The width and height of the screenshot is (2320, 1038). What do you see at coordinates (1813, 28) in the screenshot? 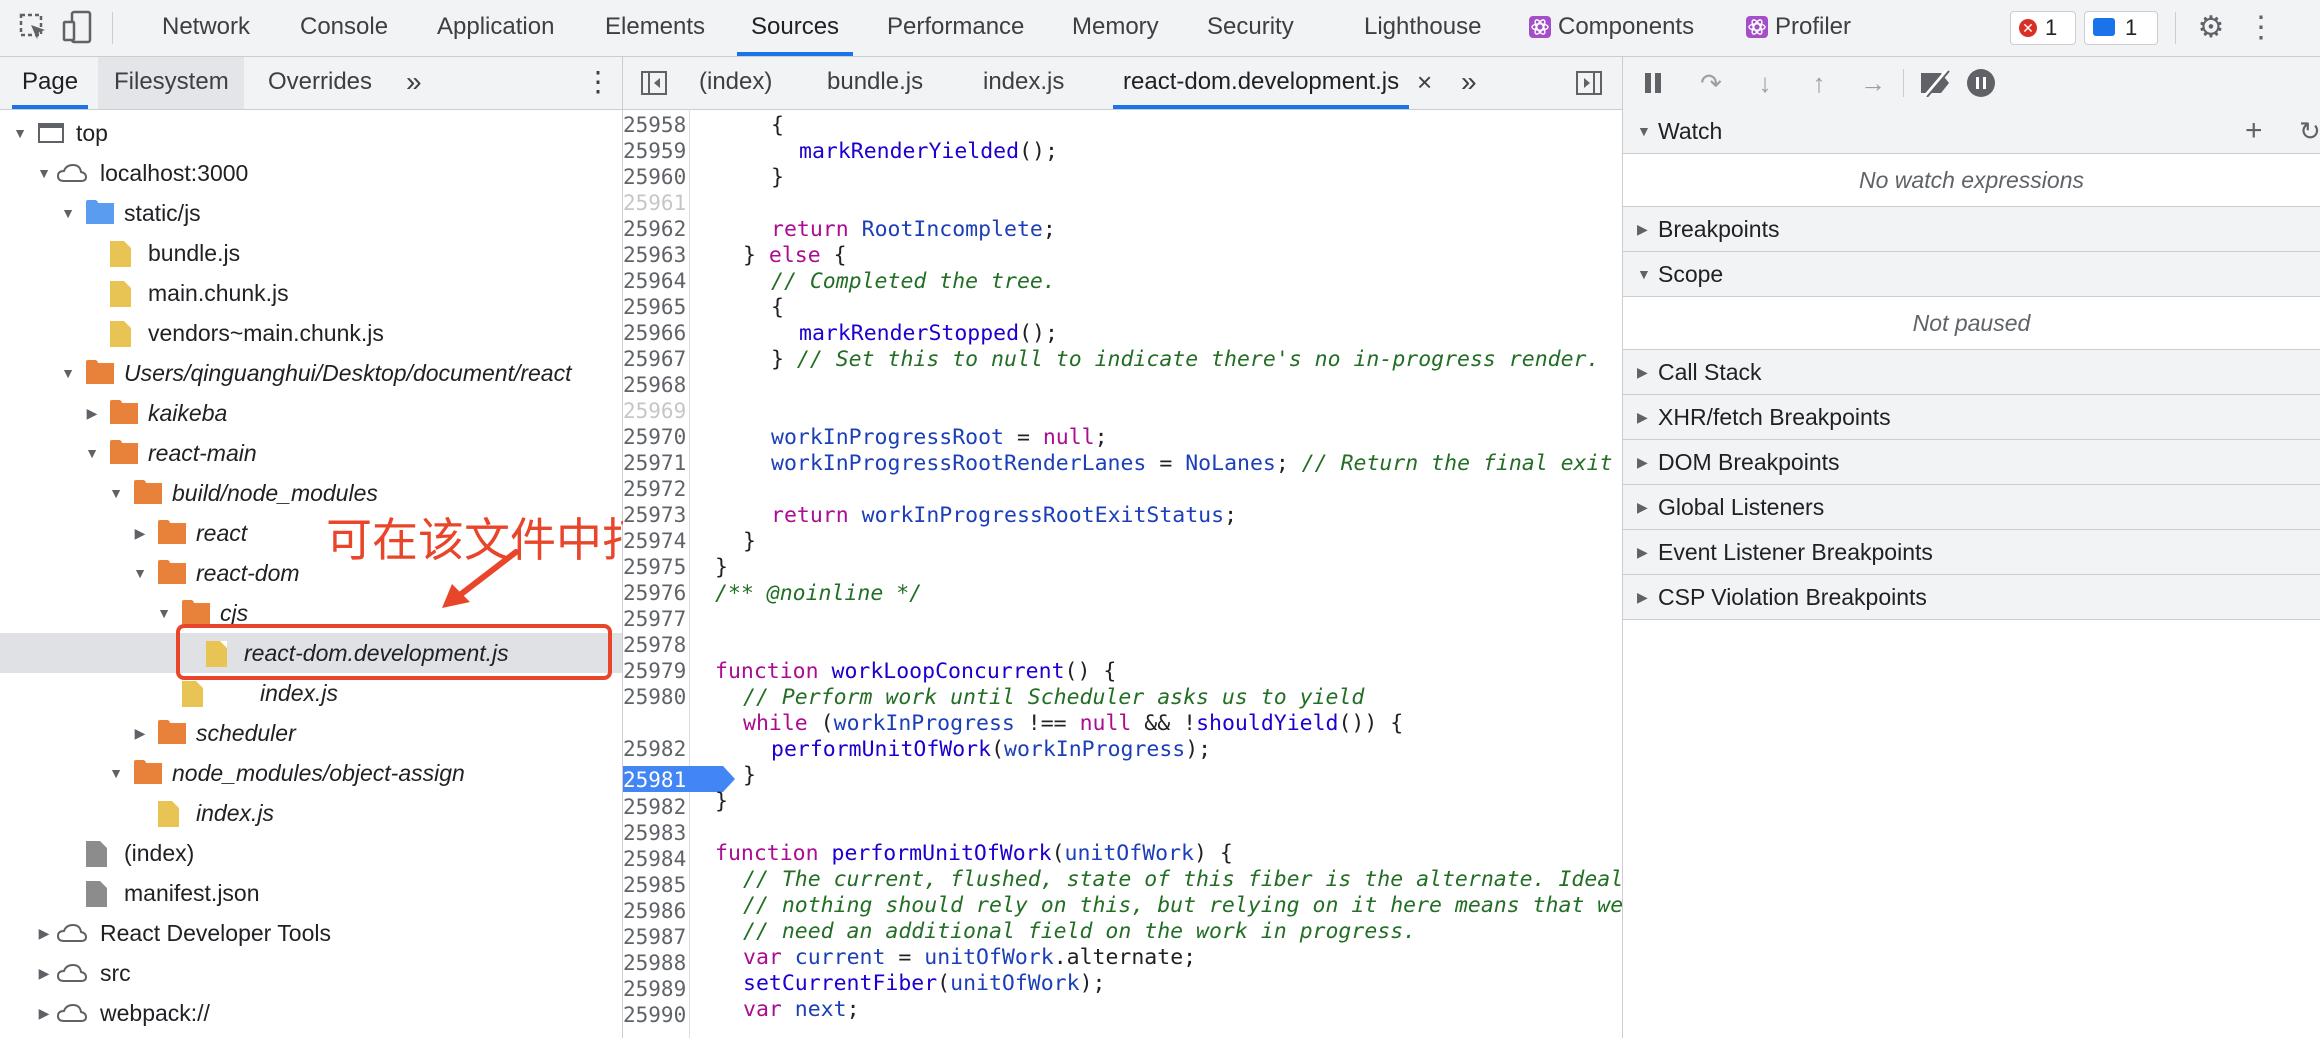
I see `tab-profiler: Profiler` at bounding box center [1813, 28].